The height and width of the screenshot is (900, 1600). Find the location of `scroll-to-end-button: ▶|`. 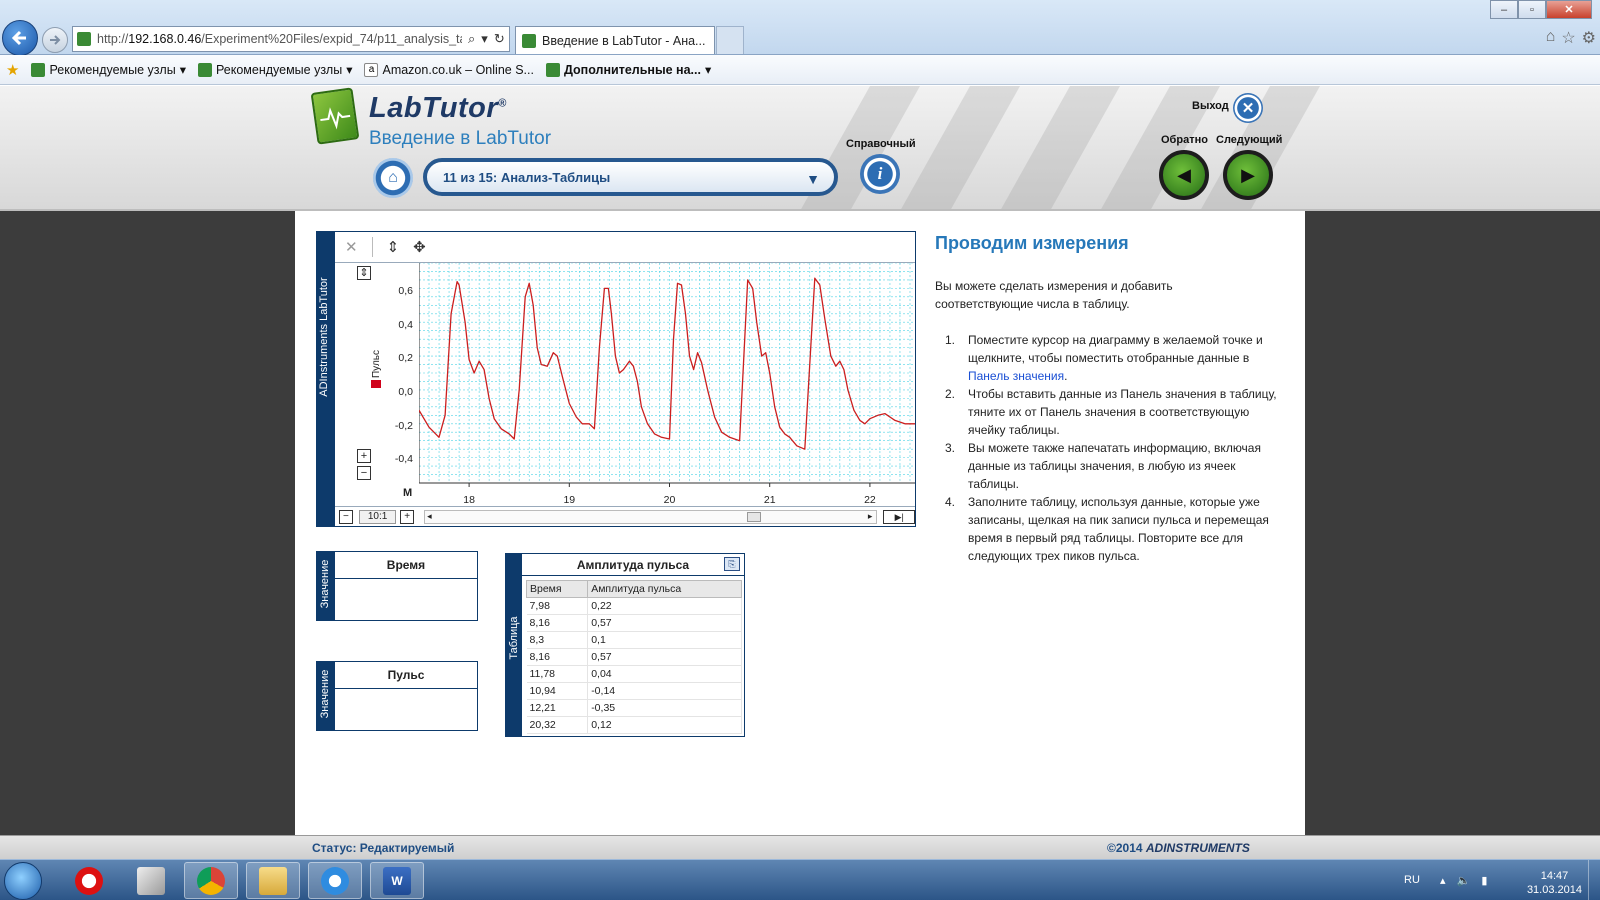

scroll-to-end-button: ▶| is located at coordinates (899, 516).